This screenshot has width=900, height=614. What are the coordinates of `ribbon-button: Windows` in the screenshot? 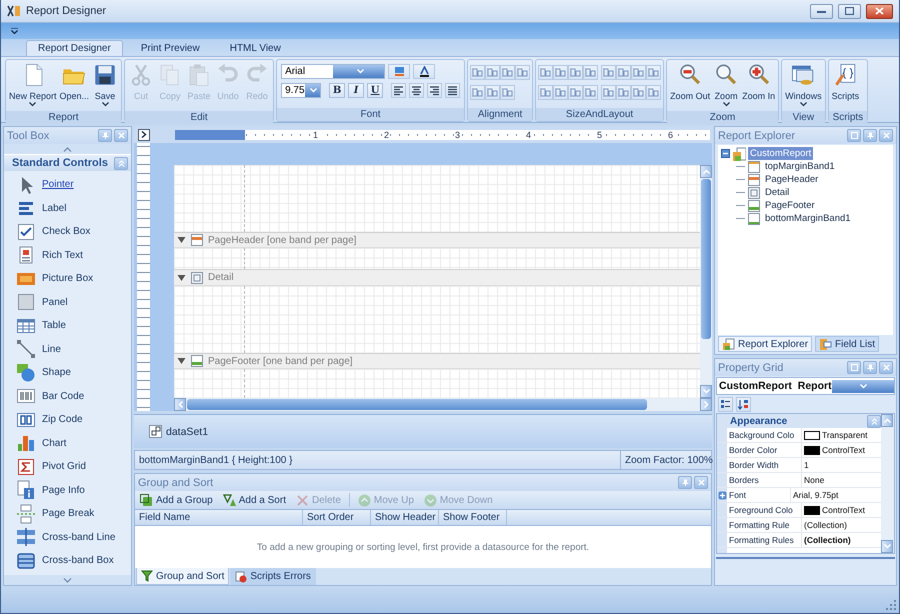 It's located at (803, 86).